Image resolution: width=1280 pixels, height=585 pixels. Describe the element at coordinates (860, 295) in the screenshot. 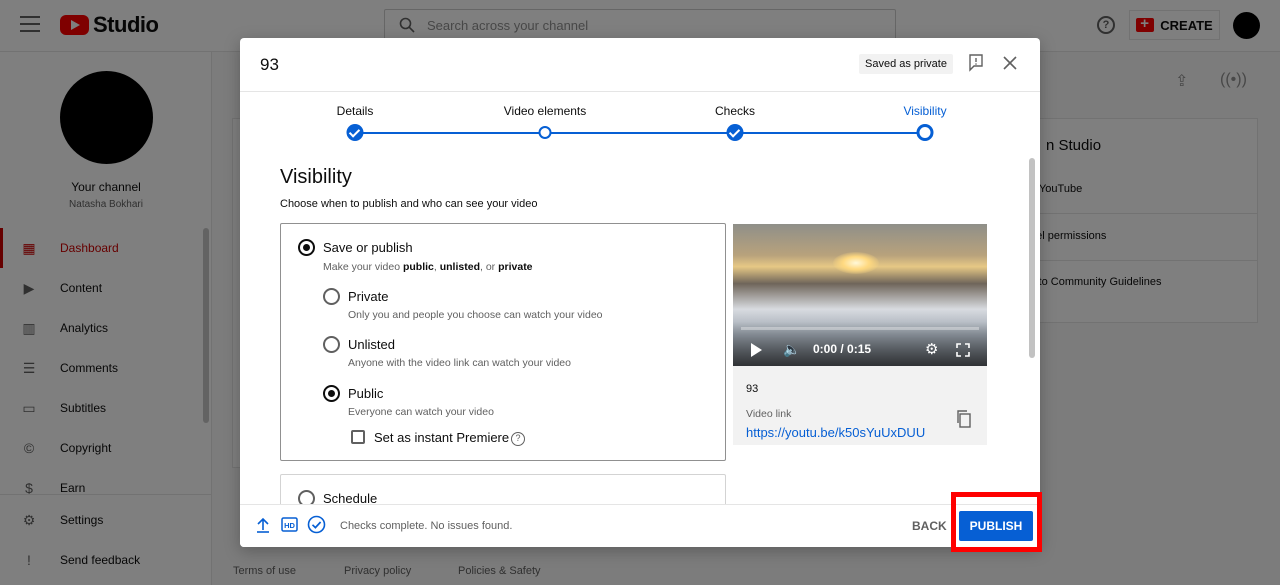

I see `video-player: 🔈 0:00 / 0:15 ⚙` at that location.